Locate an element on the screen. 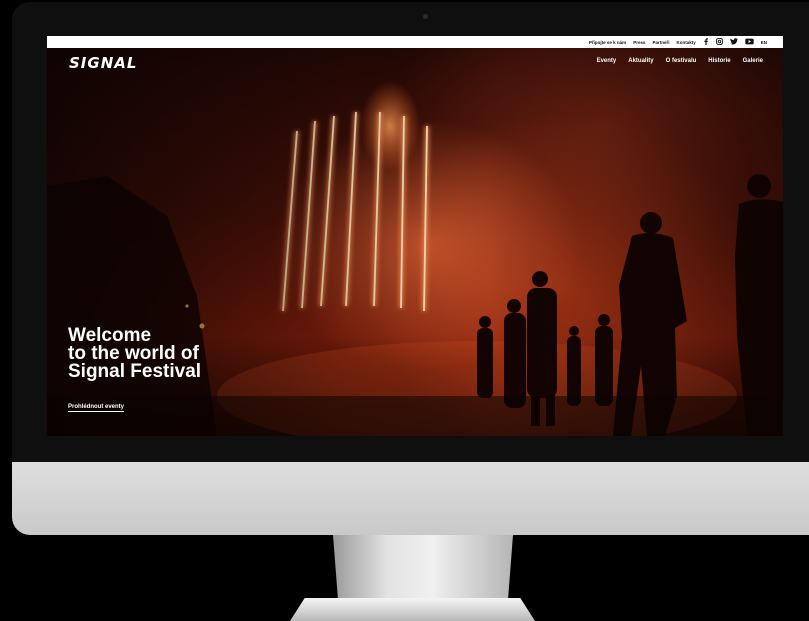  nav-item-about: O festivalu is located at coordinates (681, 61).